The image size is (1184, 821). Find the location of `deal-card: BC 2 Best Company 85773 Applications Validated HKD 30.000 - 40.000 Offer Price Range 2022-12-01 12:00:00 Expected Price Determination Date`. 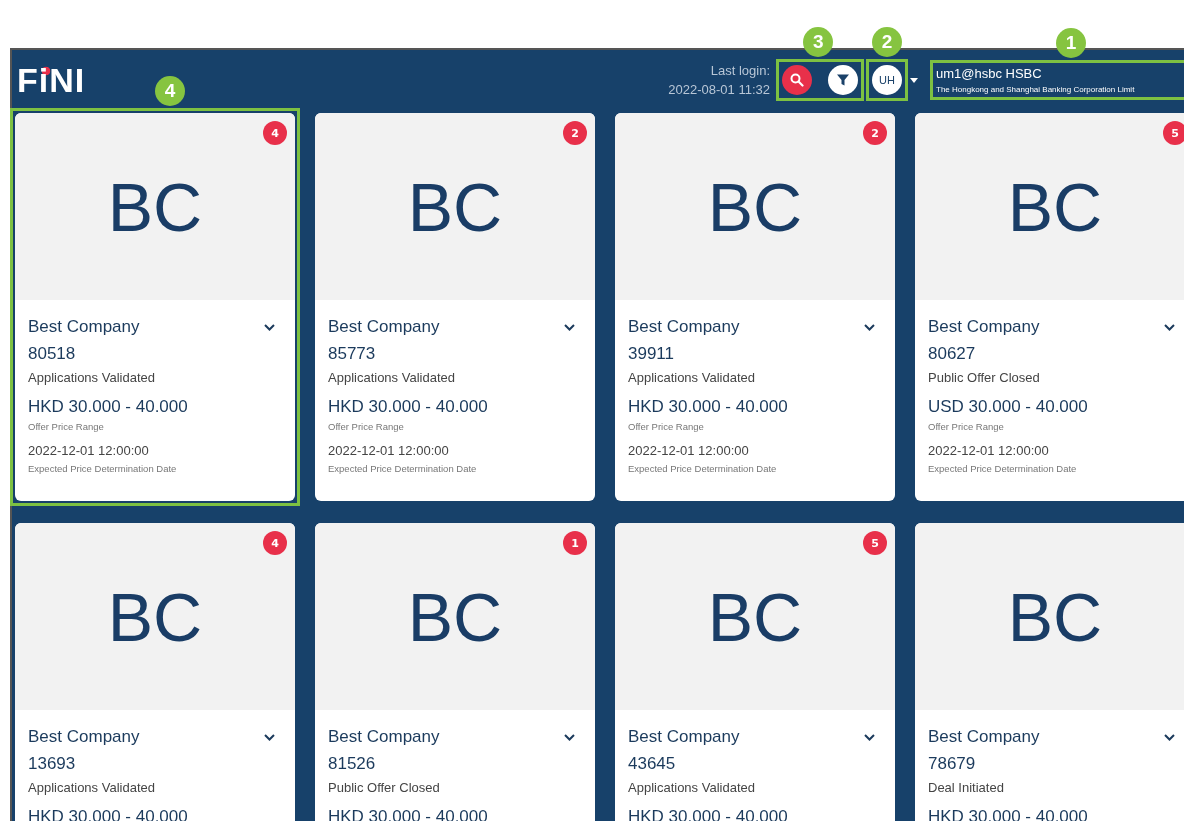

deal-card: BC 2 Best Company 85773 Applications Validated HKD 30.000 - 40.000 Offer Price Range 2022-12-01 12:00:00 Expected Price Determination Date is located at coordinates (455, 307).